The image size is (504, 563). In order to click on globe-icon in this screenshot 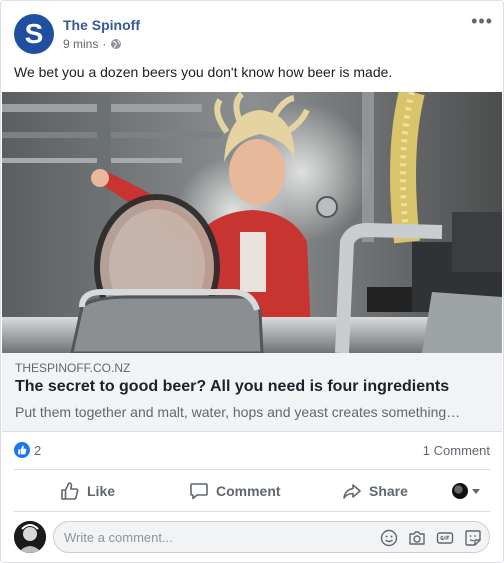, I will do `click(116, 44)`.